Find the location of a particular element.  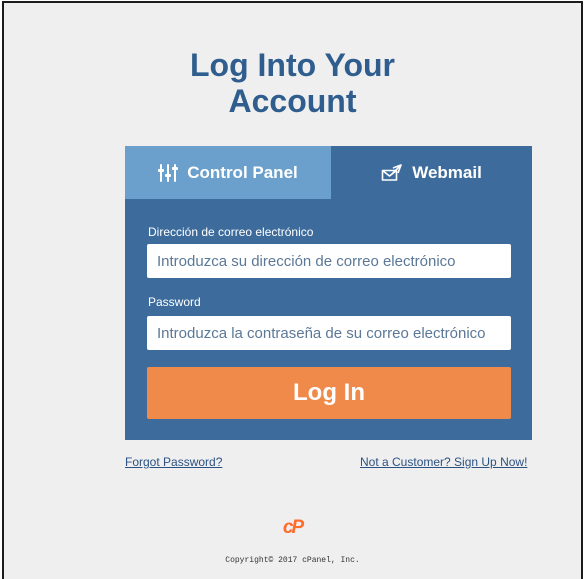

login-button: Log In is located at coordinates (329, 393).